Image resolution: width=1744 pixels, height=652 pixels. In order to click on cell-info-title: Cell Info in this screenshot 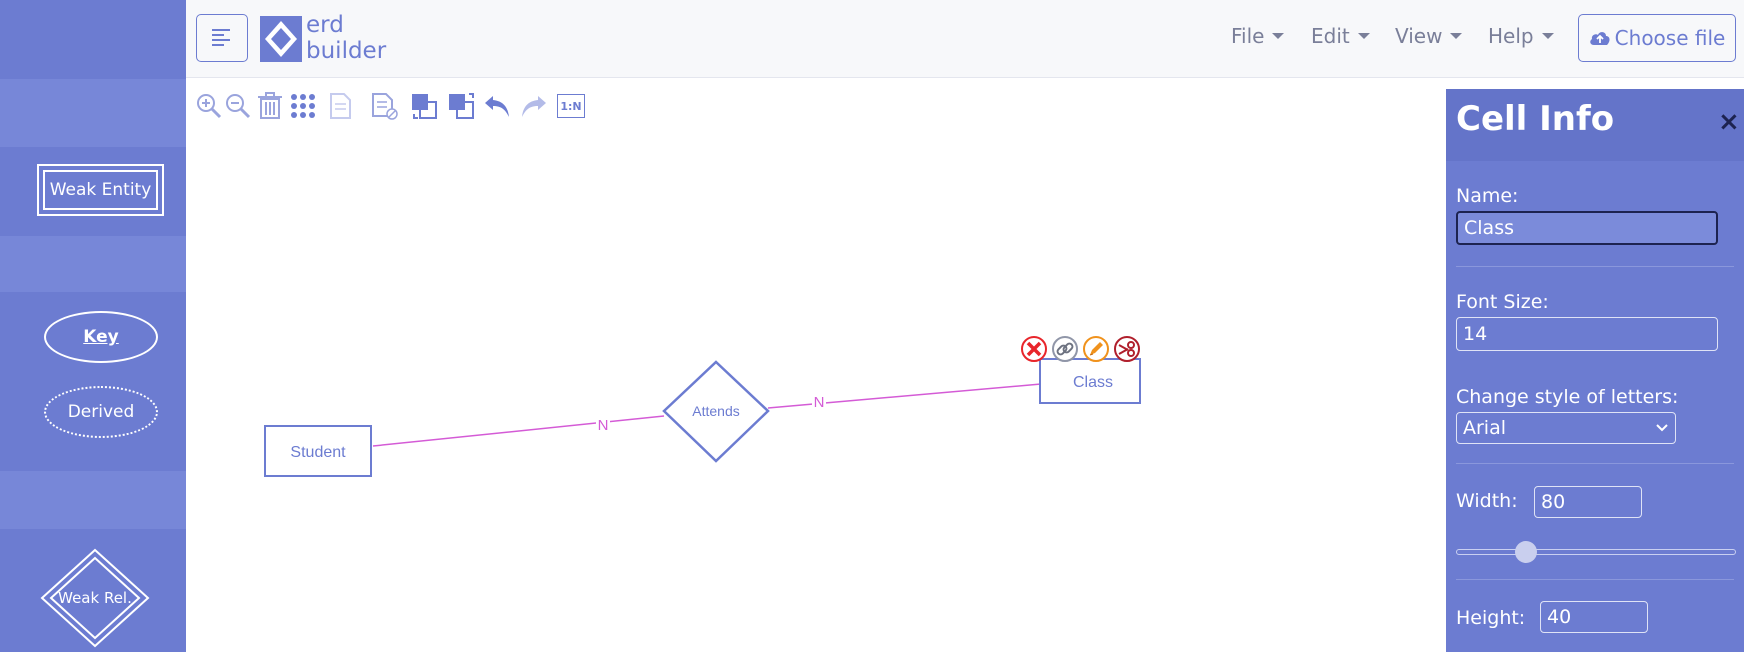, I will do `click(1535, 119)`.